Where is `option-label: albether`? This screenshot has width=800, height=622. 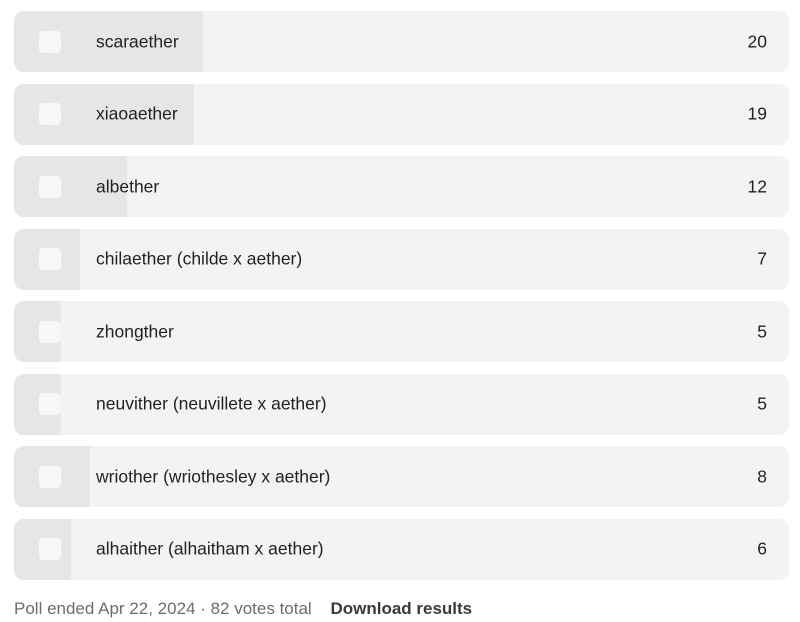 option-label: albether is located at coordinates (128, 186).